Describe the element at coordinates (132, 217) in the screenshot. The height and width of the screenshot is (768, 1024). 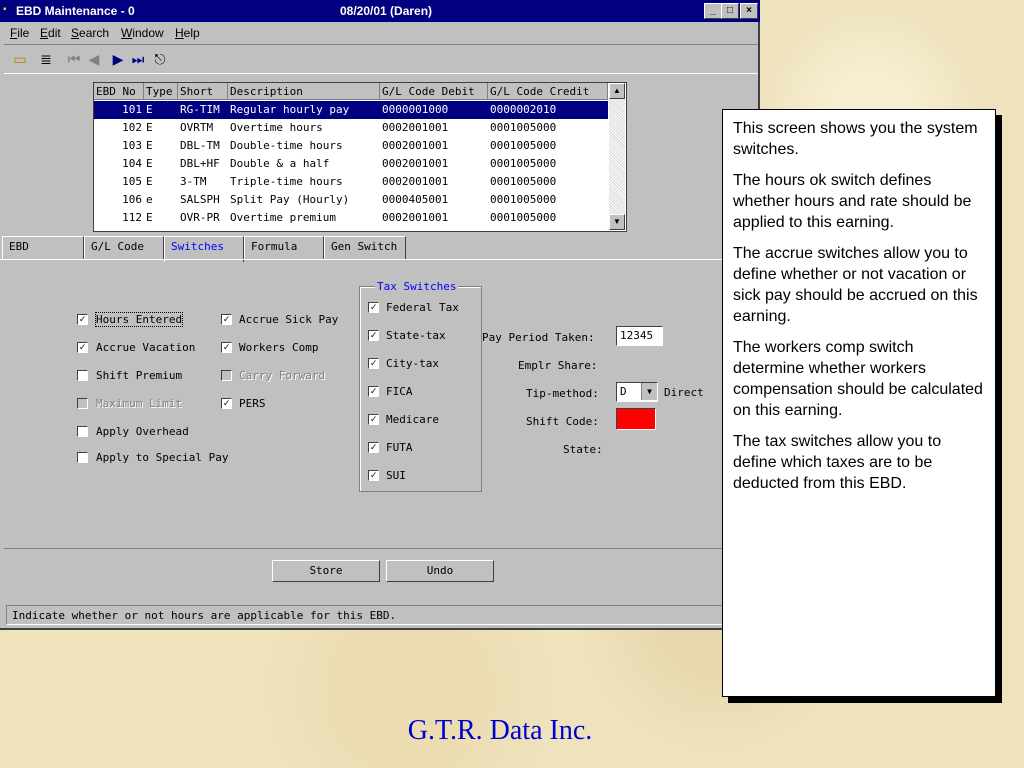
I see `table-cell: 112` at that location.